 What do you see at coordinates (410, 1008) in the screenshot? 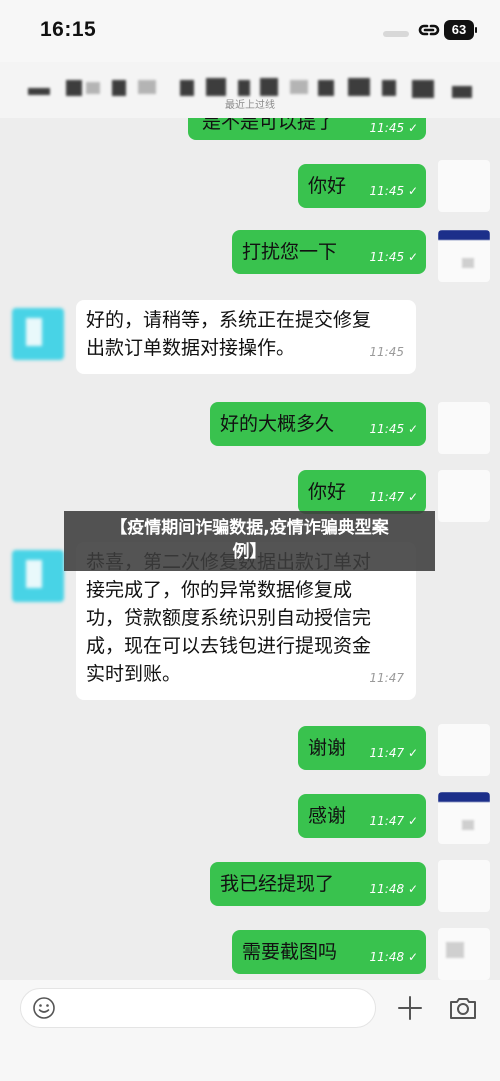
I see `plus-icon` at bounding box center [410, 1008].